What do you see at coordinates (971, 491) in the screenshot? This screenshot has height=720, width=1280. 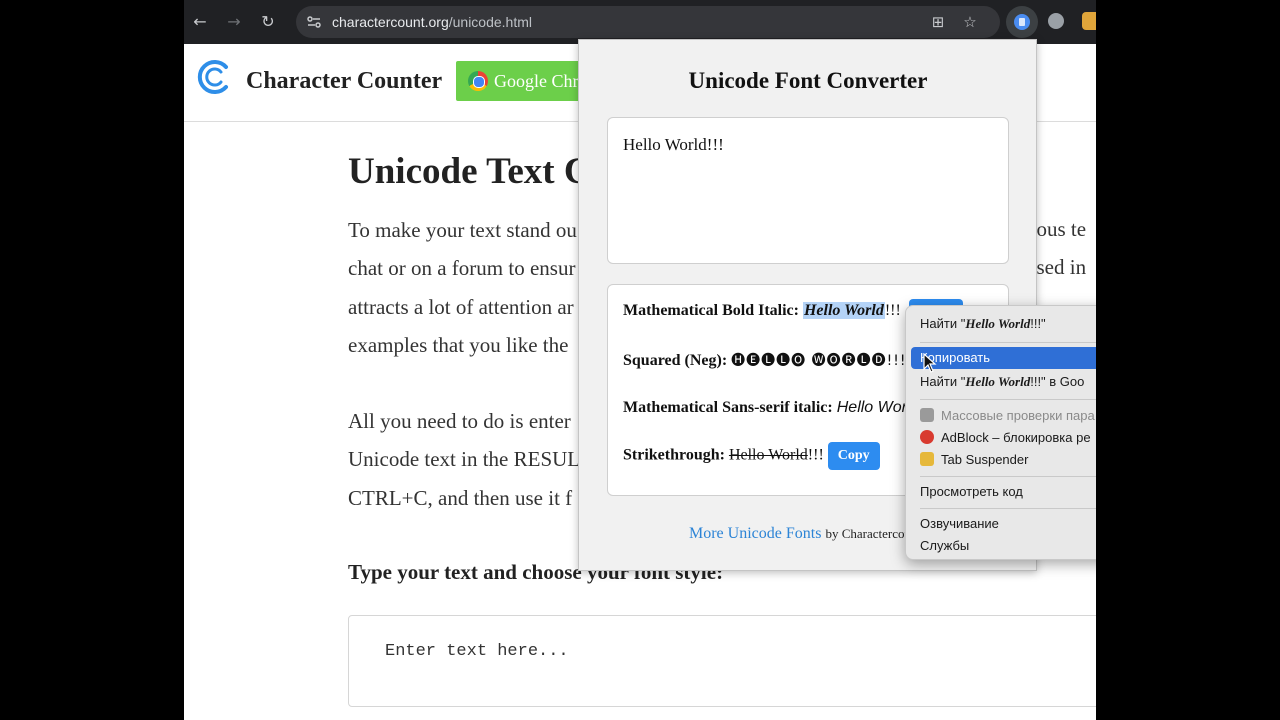 I see `menu-item-inspect: Просмотреть код` at bounding box center [971, 491].